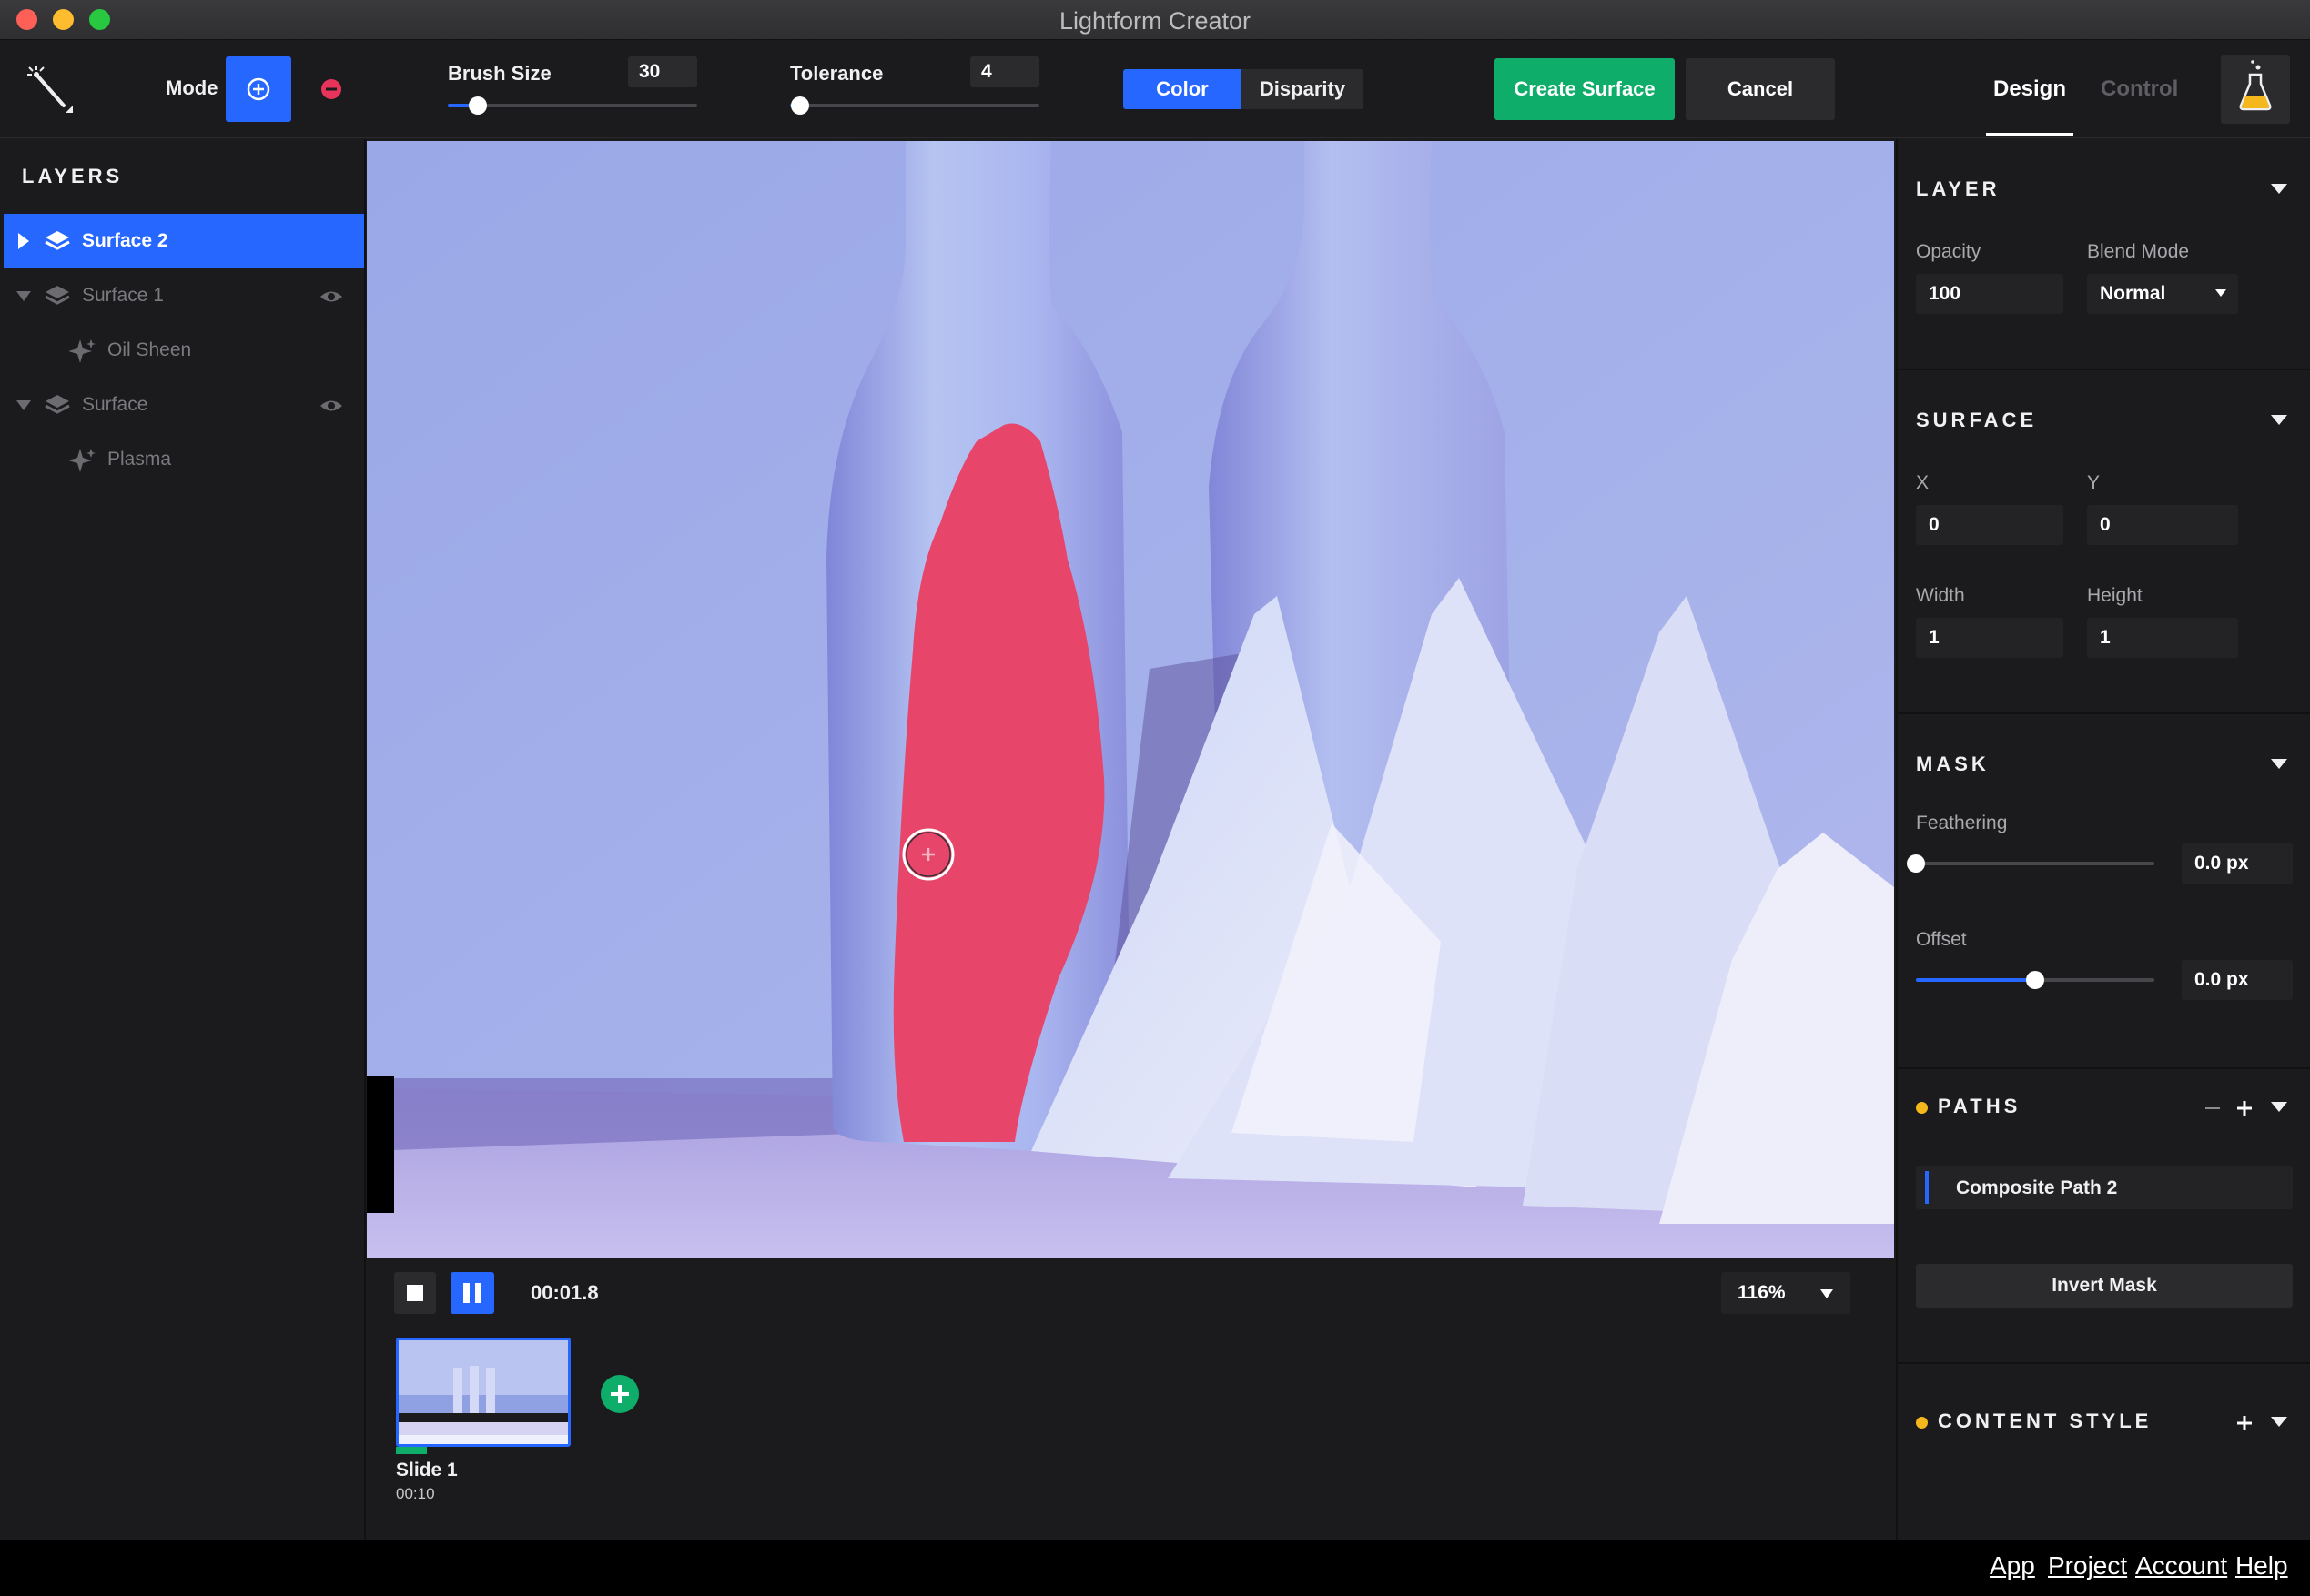 The height and width of the screenshot is (1596, 2310). What do you see at coordinates (73, 176) in the screenshot?
I see `layers-title: LAYERS` at bounding box center [73, 176].